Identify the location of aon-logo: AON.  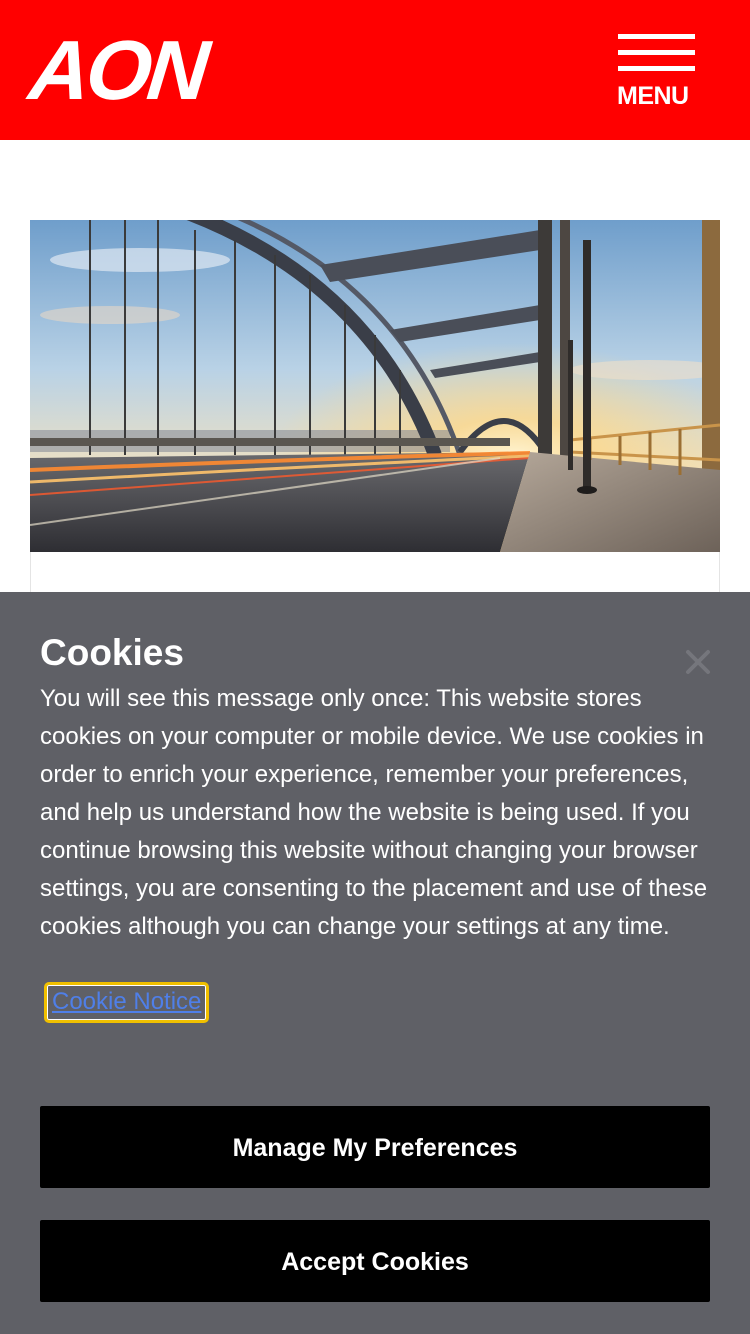
(117, 70).